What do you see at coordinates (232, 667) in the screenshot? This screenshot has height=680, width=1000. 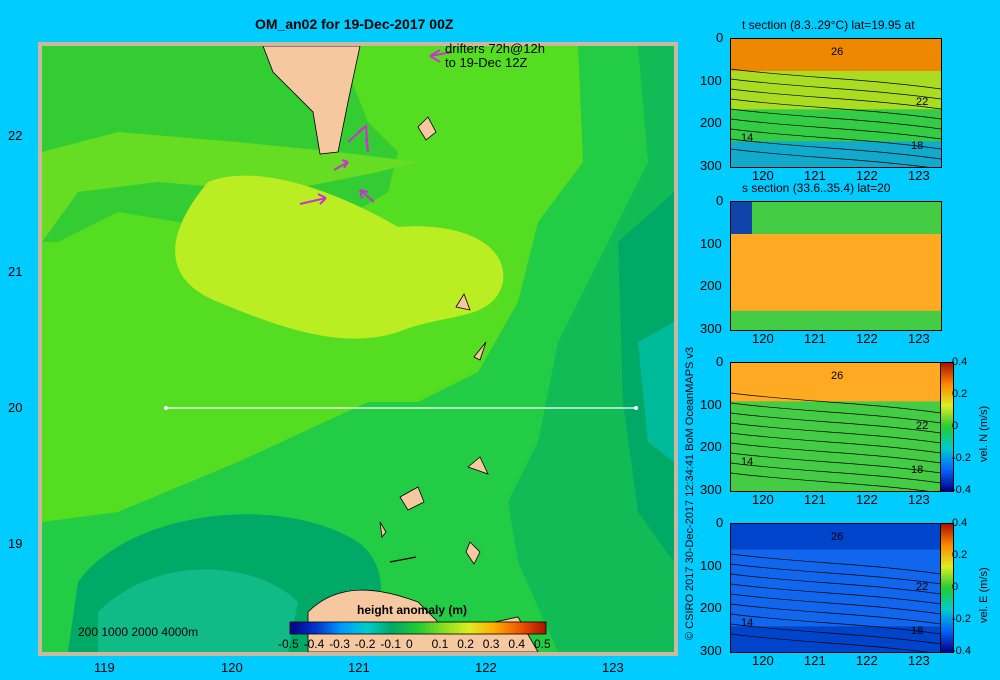 I see `map-x-tick: 120` at bounding box center [232, 667].